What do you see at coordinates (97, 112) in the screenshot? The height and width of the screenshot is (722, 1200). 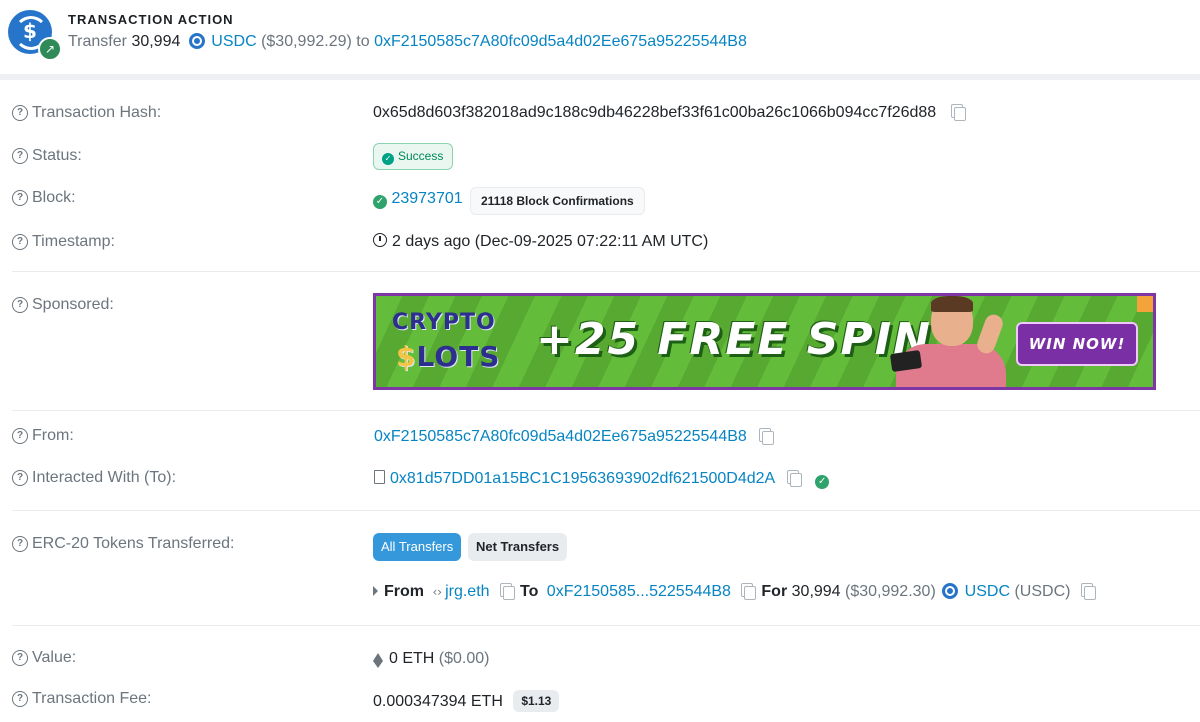 I see `tx-hash-label: Transaction Hash:` at bounding box center [97, 112].